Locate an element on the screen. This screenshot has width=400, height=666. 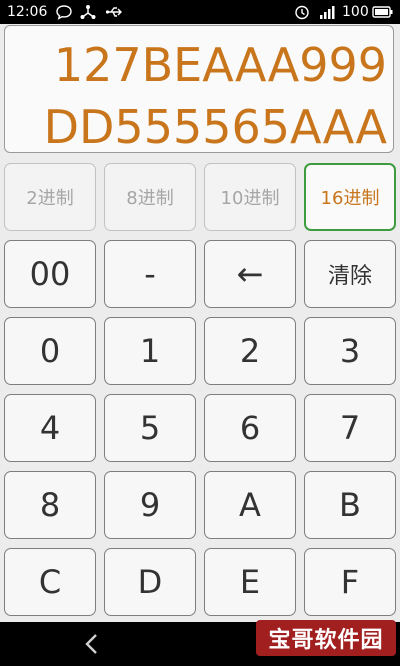
key-double-zero: 00 is located at coordinates (50, 274).